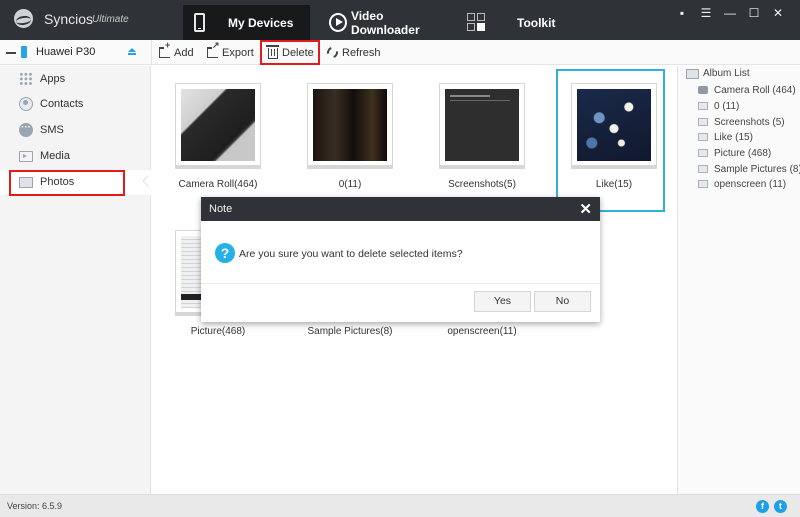 This screenshot has width=800, height=517. Describe the element at coordinates (55, 156) in the screenshot. I see `sidebar-item-label: Media` at that location.